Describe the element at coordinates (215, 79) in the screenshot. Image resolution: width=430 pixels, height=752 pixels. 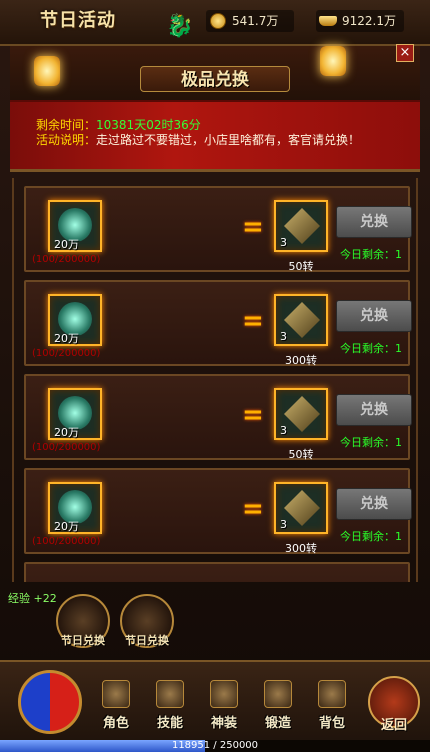
I see `panel-title: 极品兑换` at that location.